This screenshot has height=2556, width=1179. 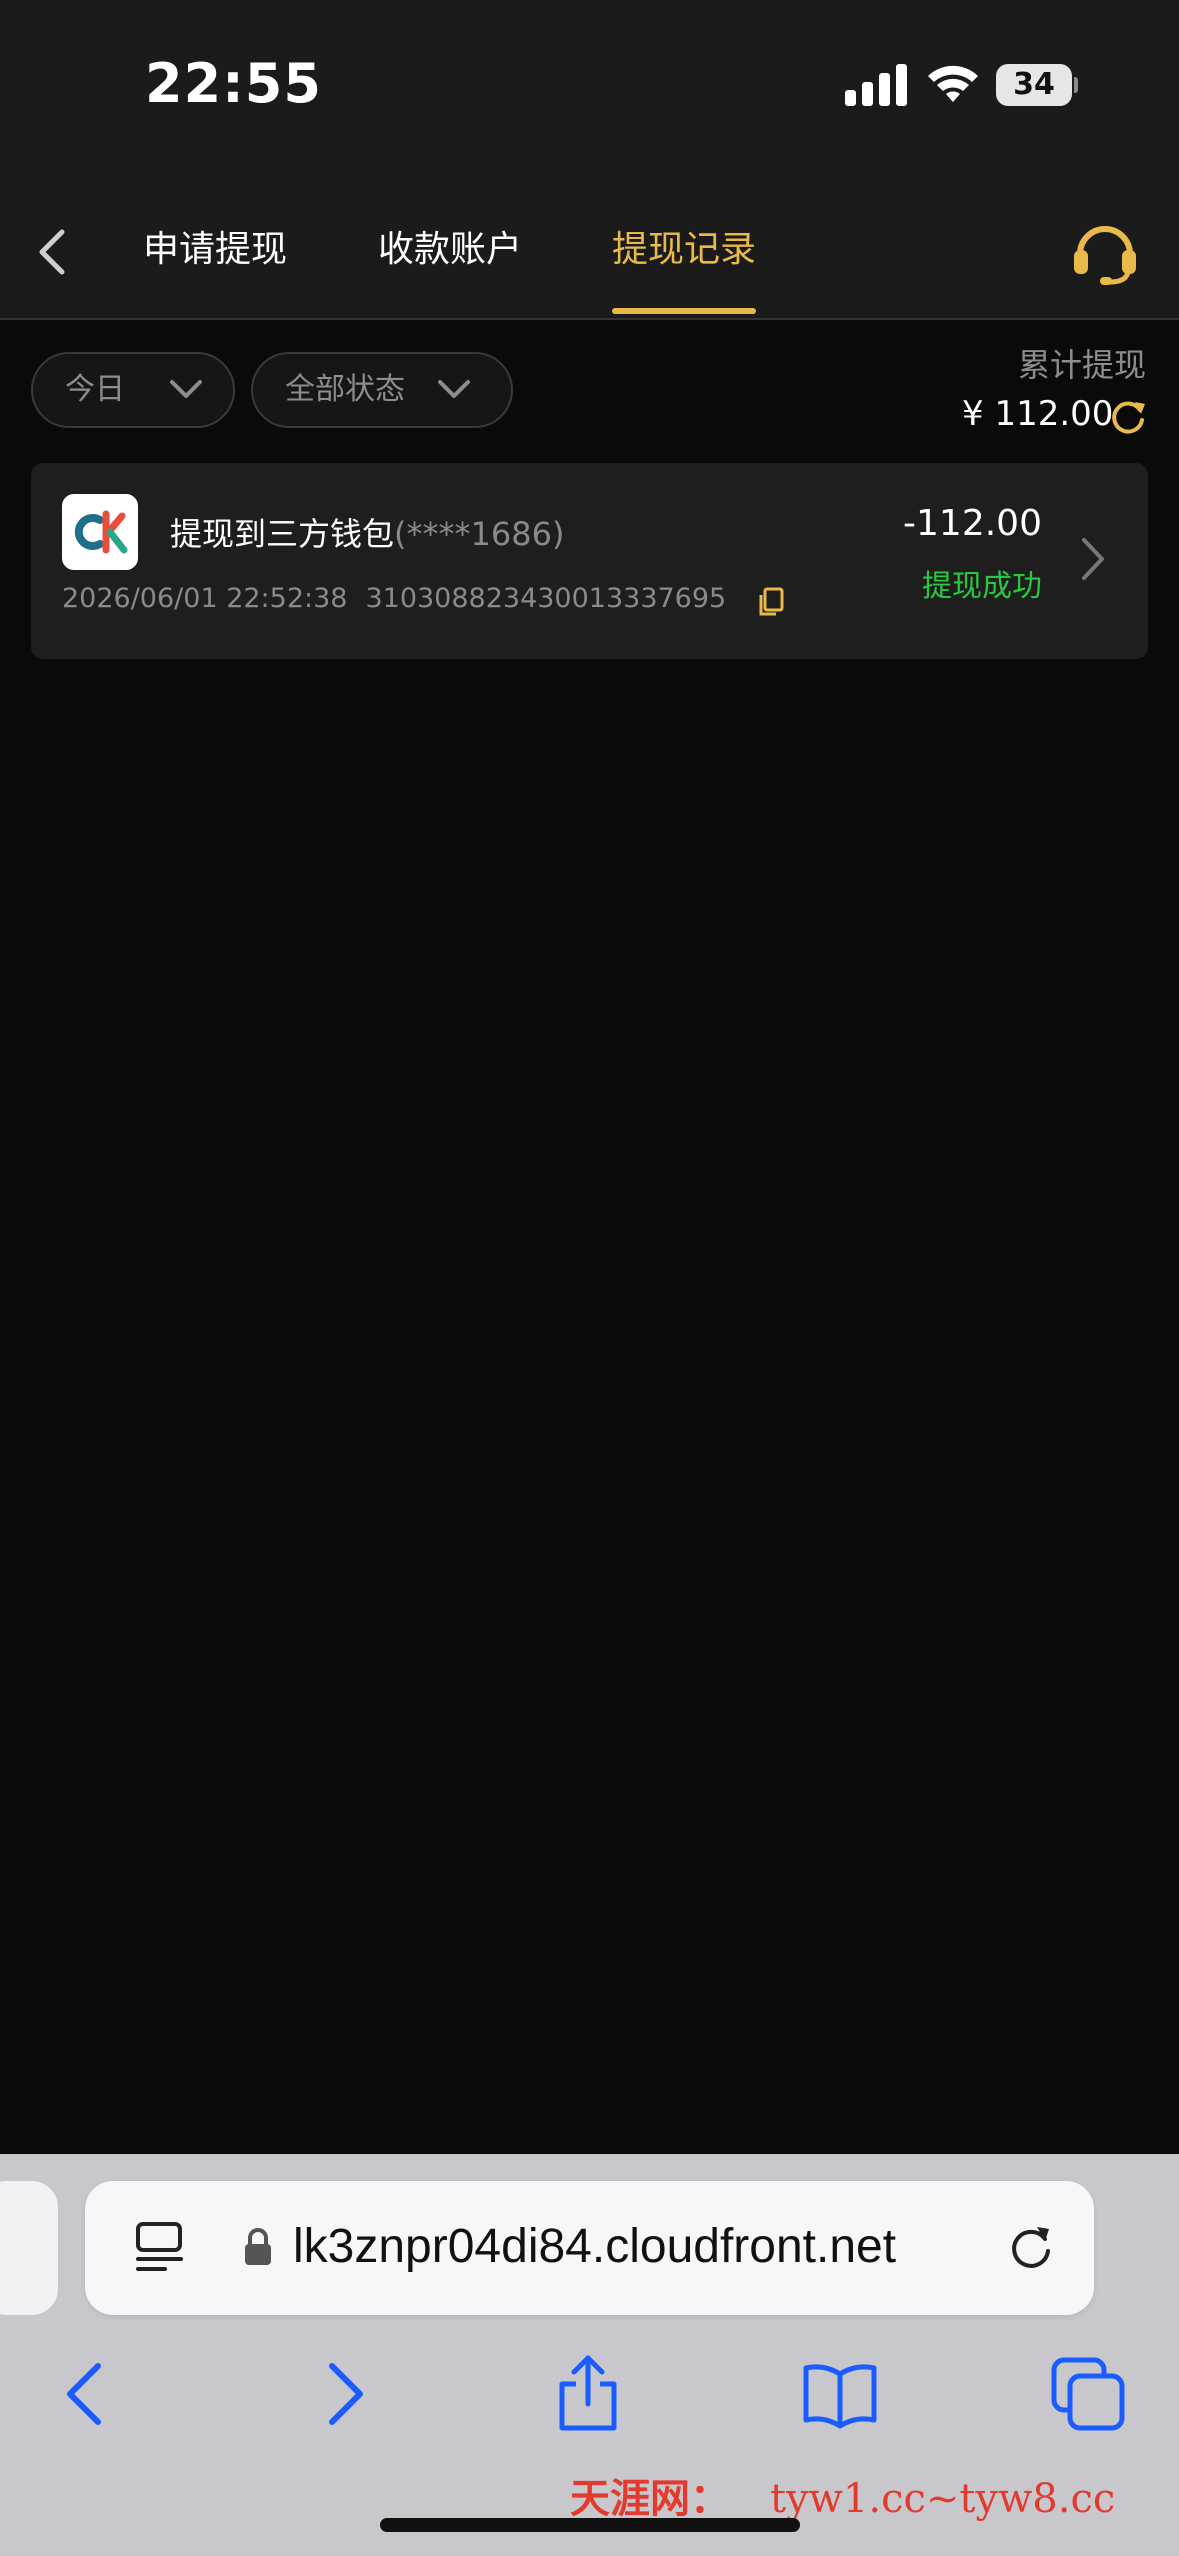 What do you see at coordinates (588, 2394) in the screenshot?
I see `share-icon` at bounding box center [588, 2394].